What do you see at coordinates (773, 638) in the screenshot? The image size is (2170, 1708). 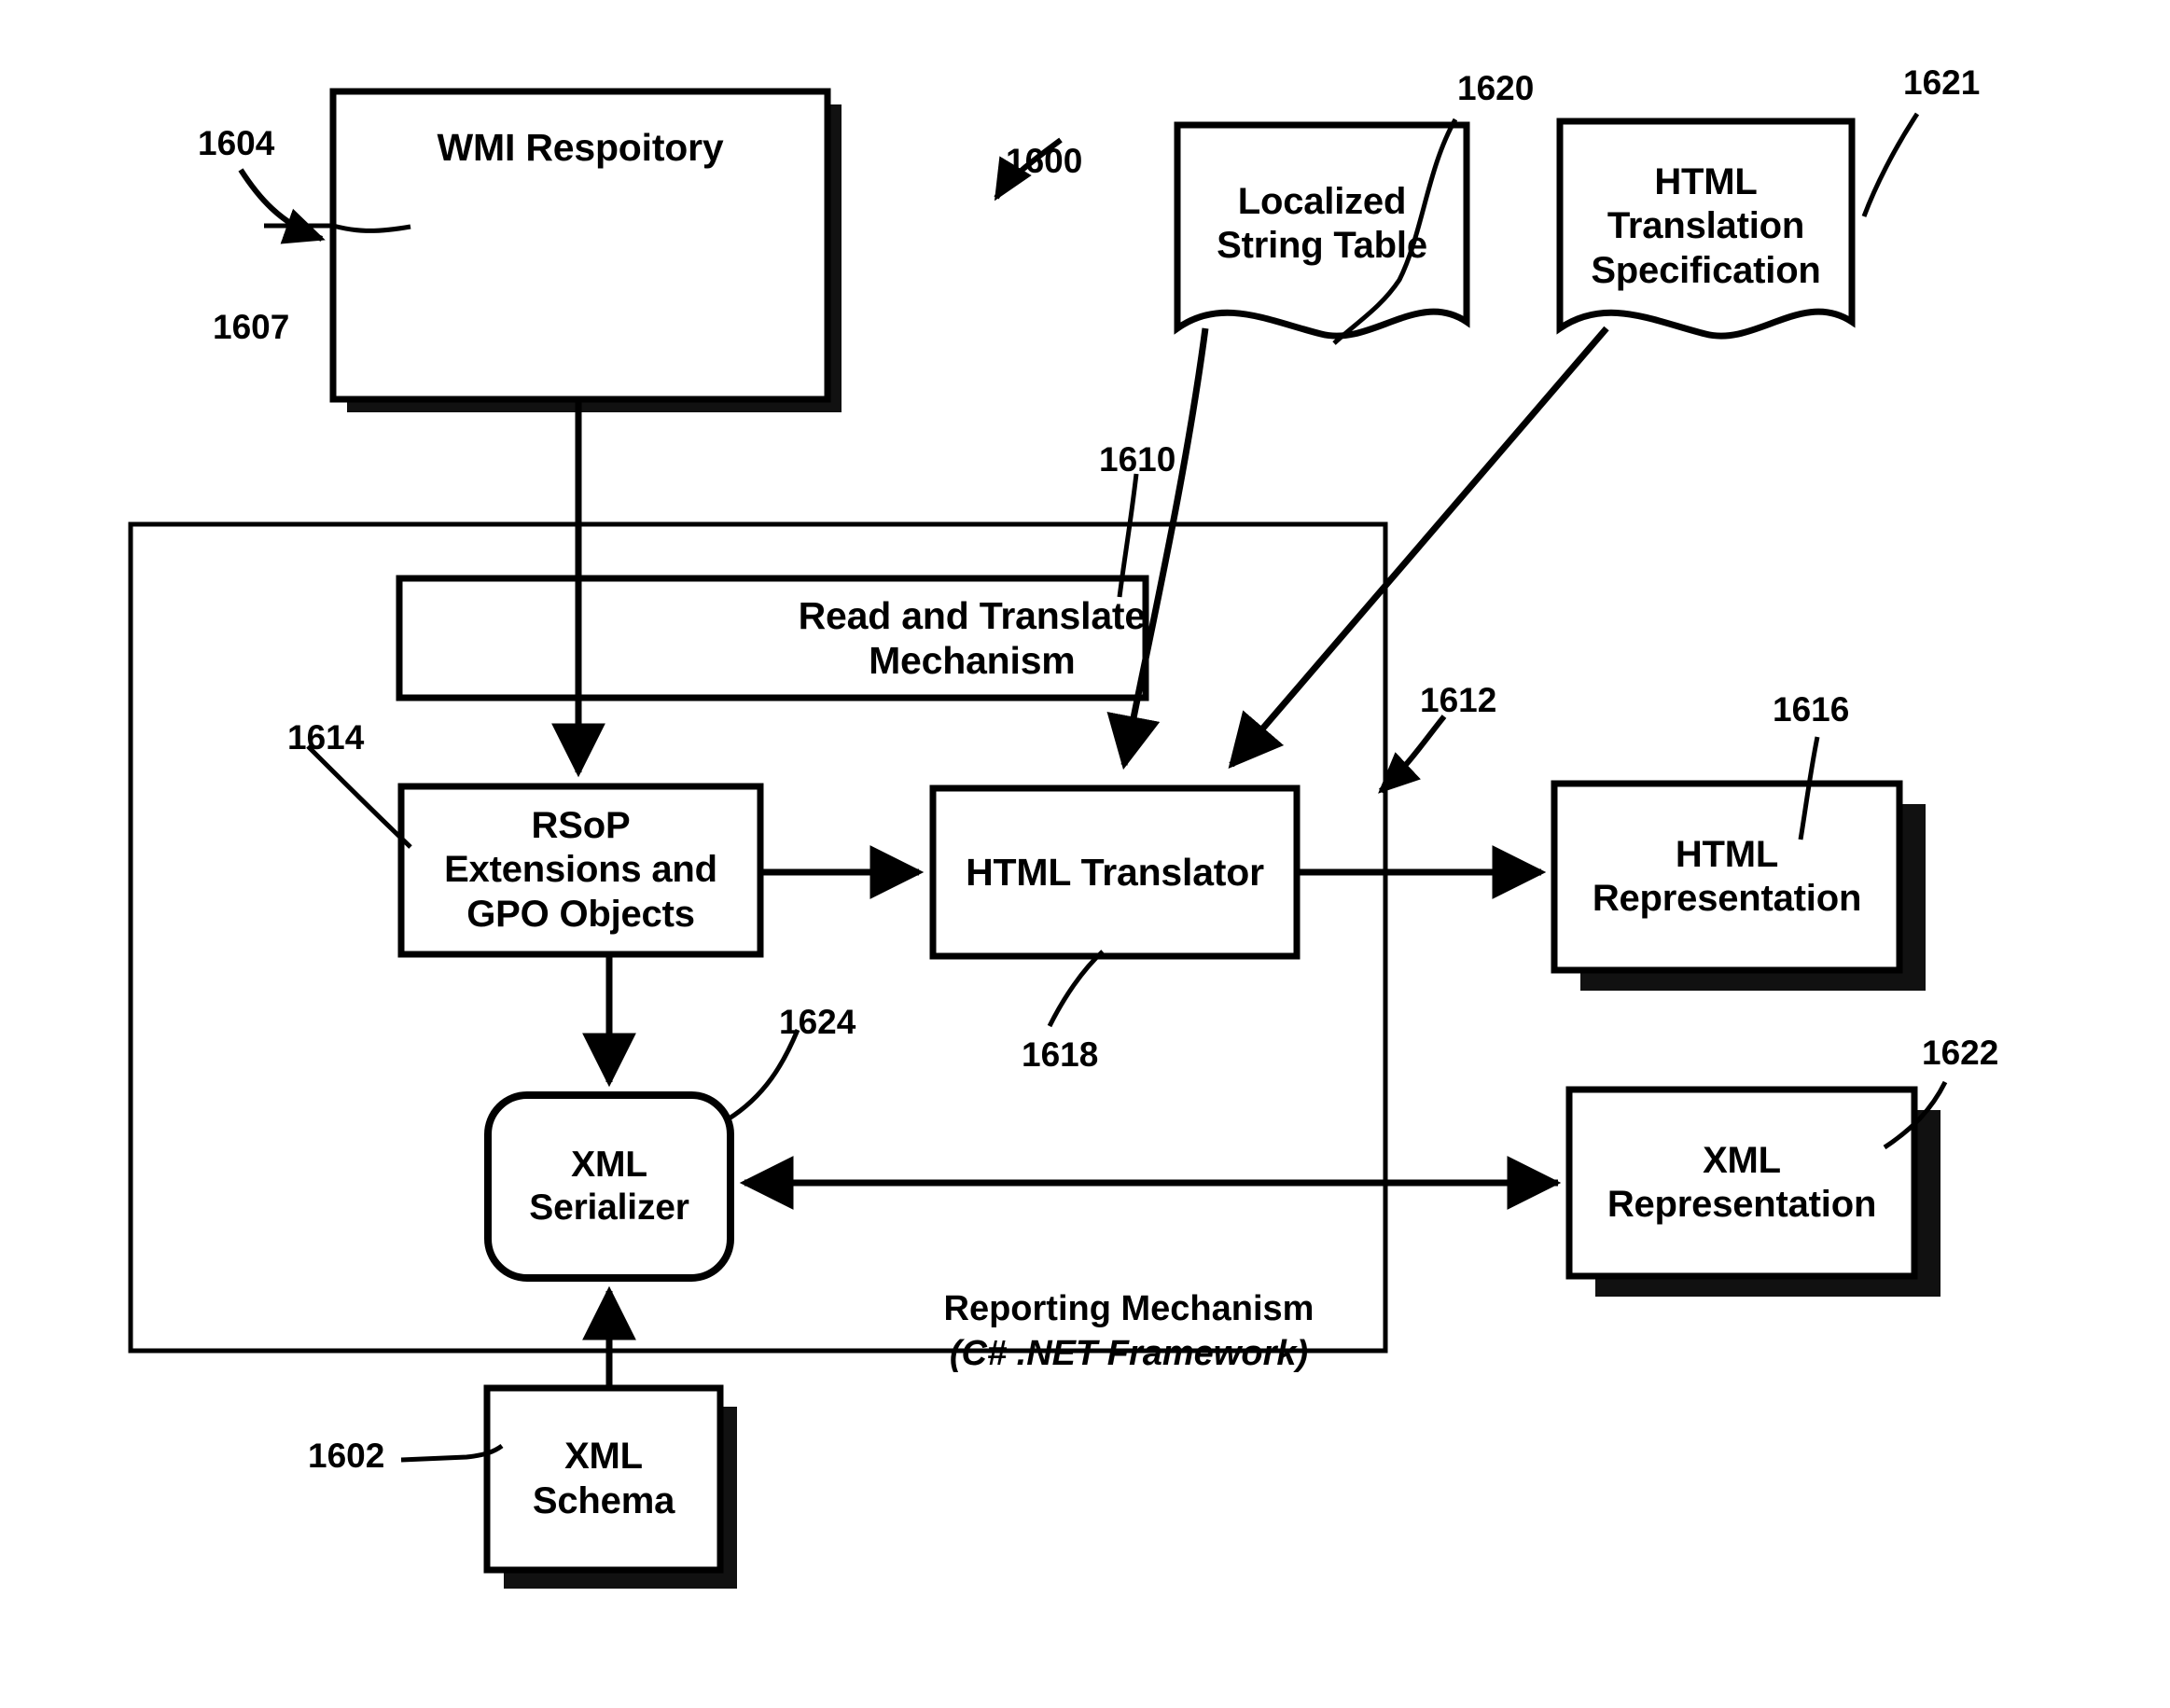 I see `read-and-translate-shape` at bounding box center [773, 638].